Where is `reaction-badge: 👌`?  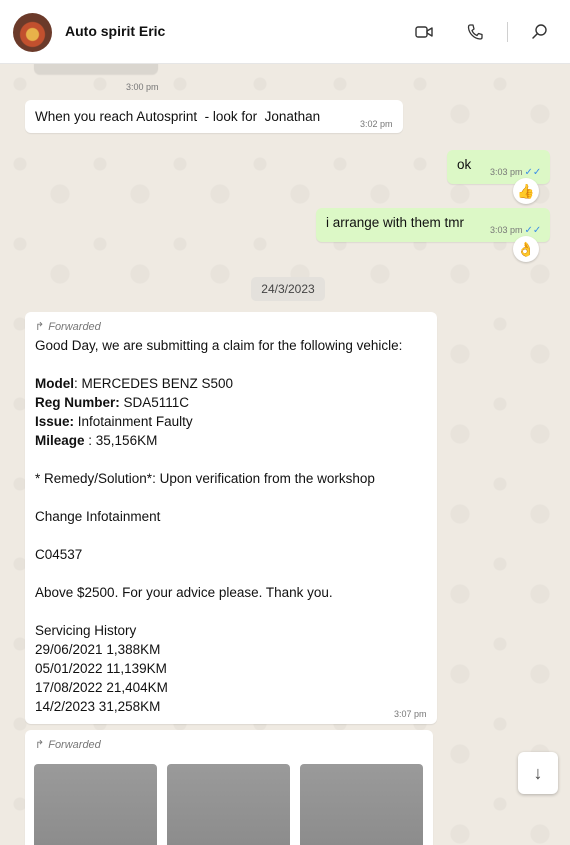
reaction-badge: 👌 is located at coordinates (526, 249).